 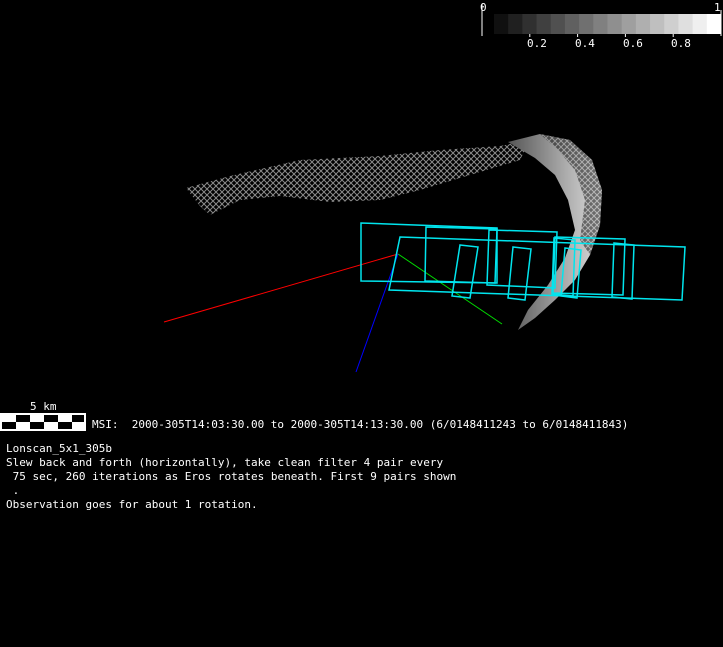 I want to click on x-axis-line, so click(x=281, y=288).